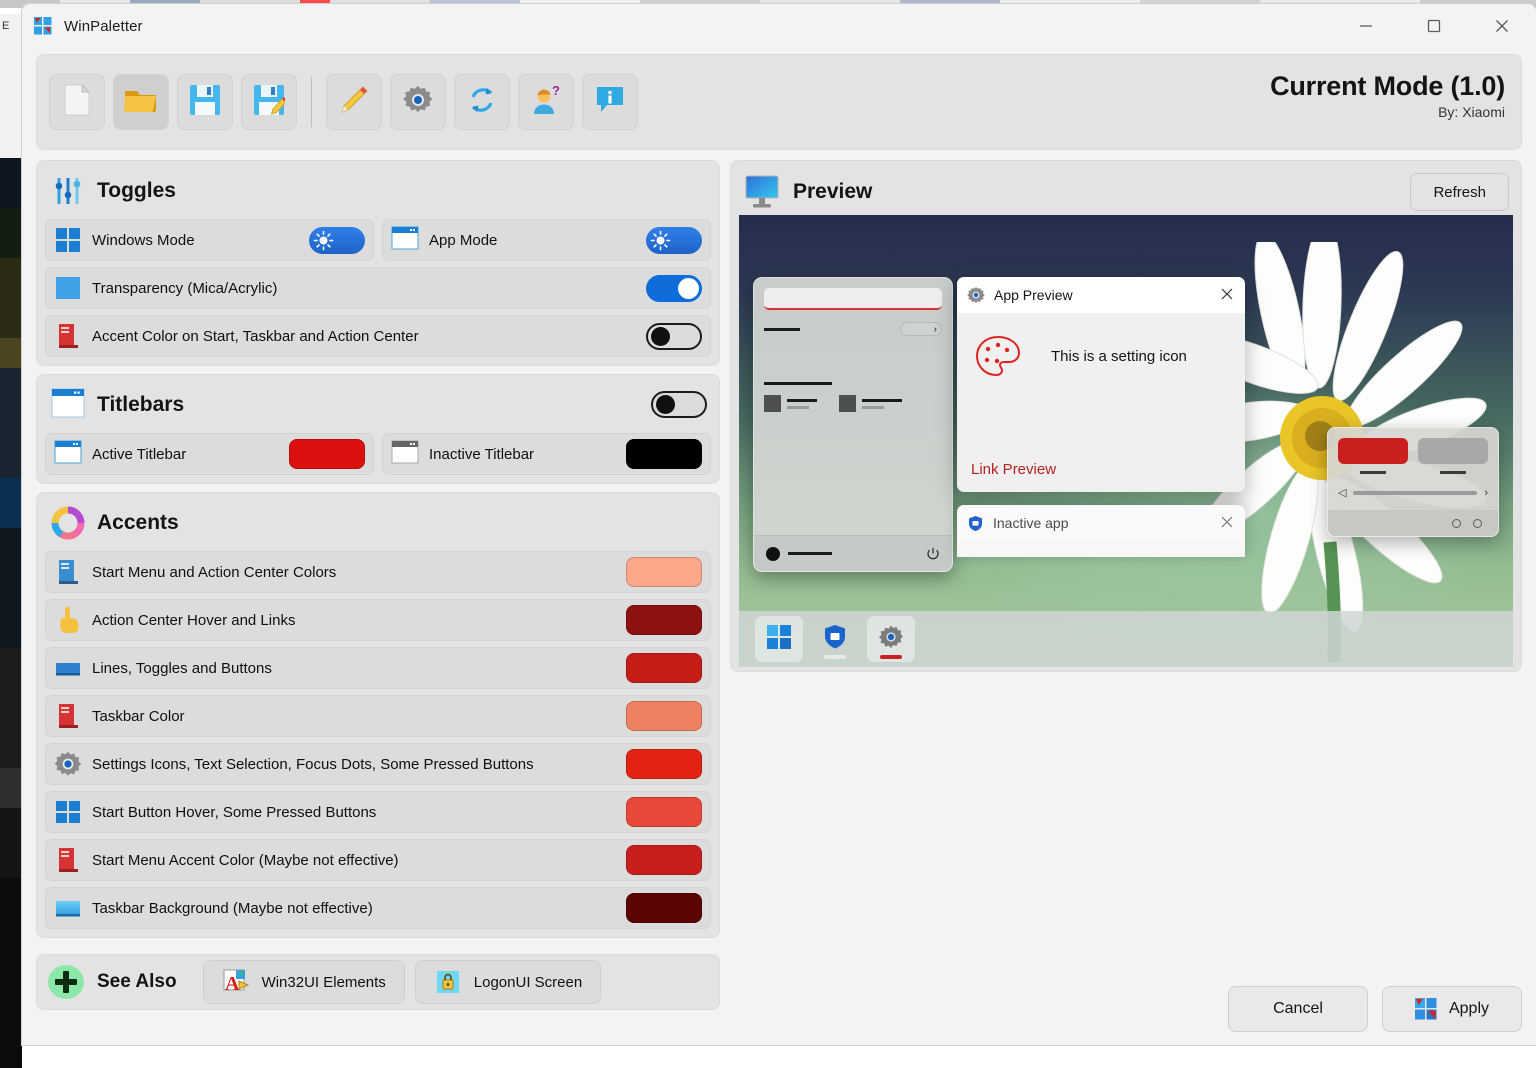  I want to click on row-windows-mode: Windows Mode, so click(209, 240).